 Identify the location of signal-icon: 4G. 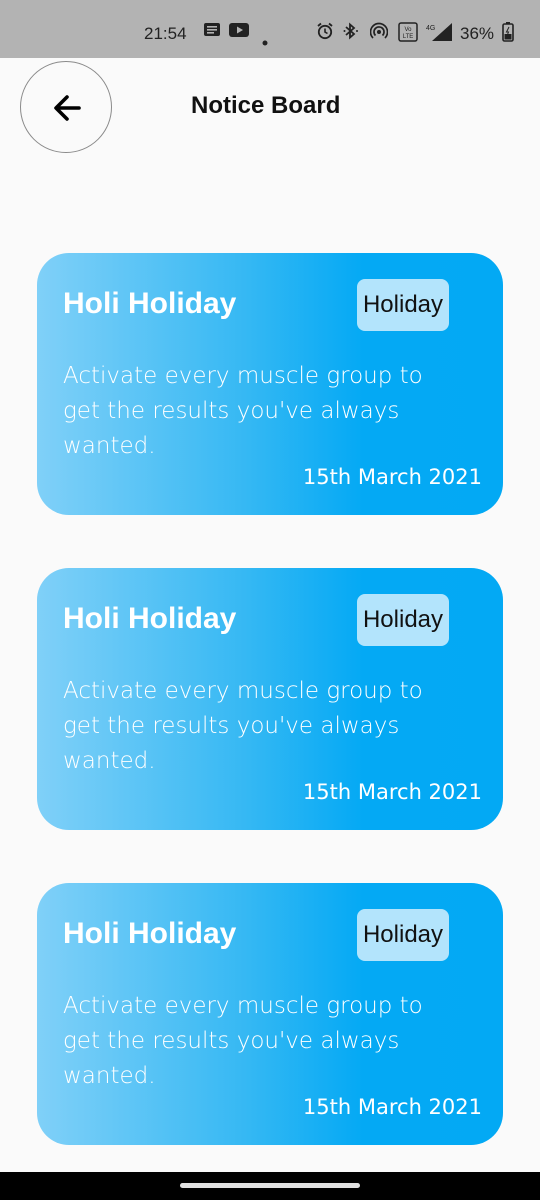
(439, 34).